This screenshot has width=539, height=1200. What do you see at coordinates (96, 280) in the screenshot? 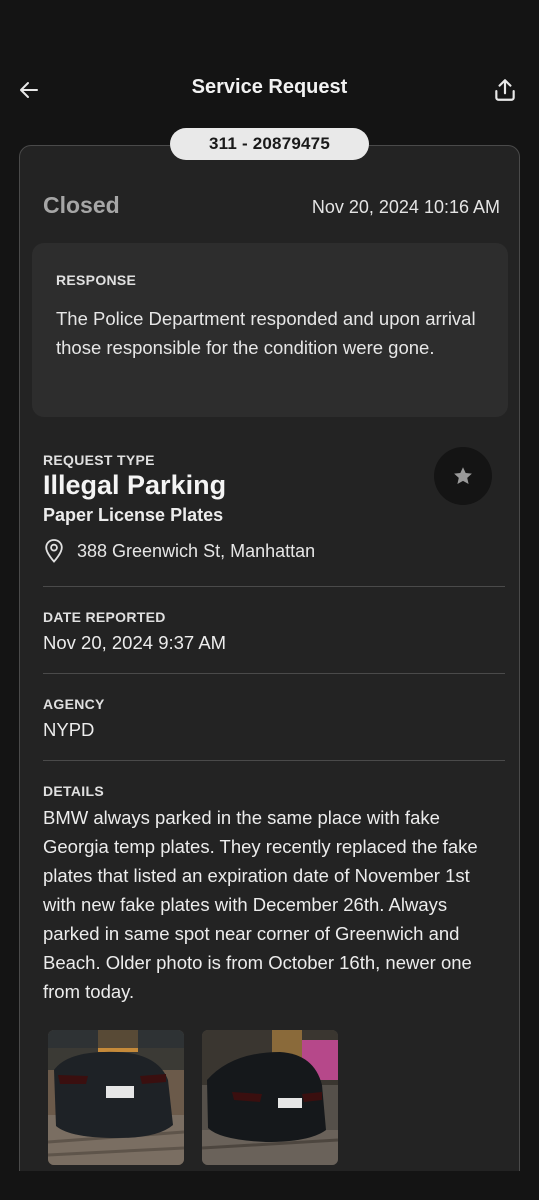
I see `response-label: RESPONSE` at bounding box center [96, 280].